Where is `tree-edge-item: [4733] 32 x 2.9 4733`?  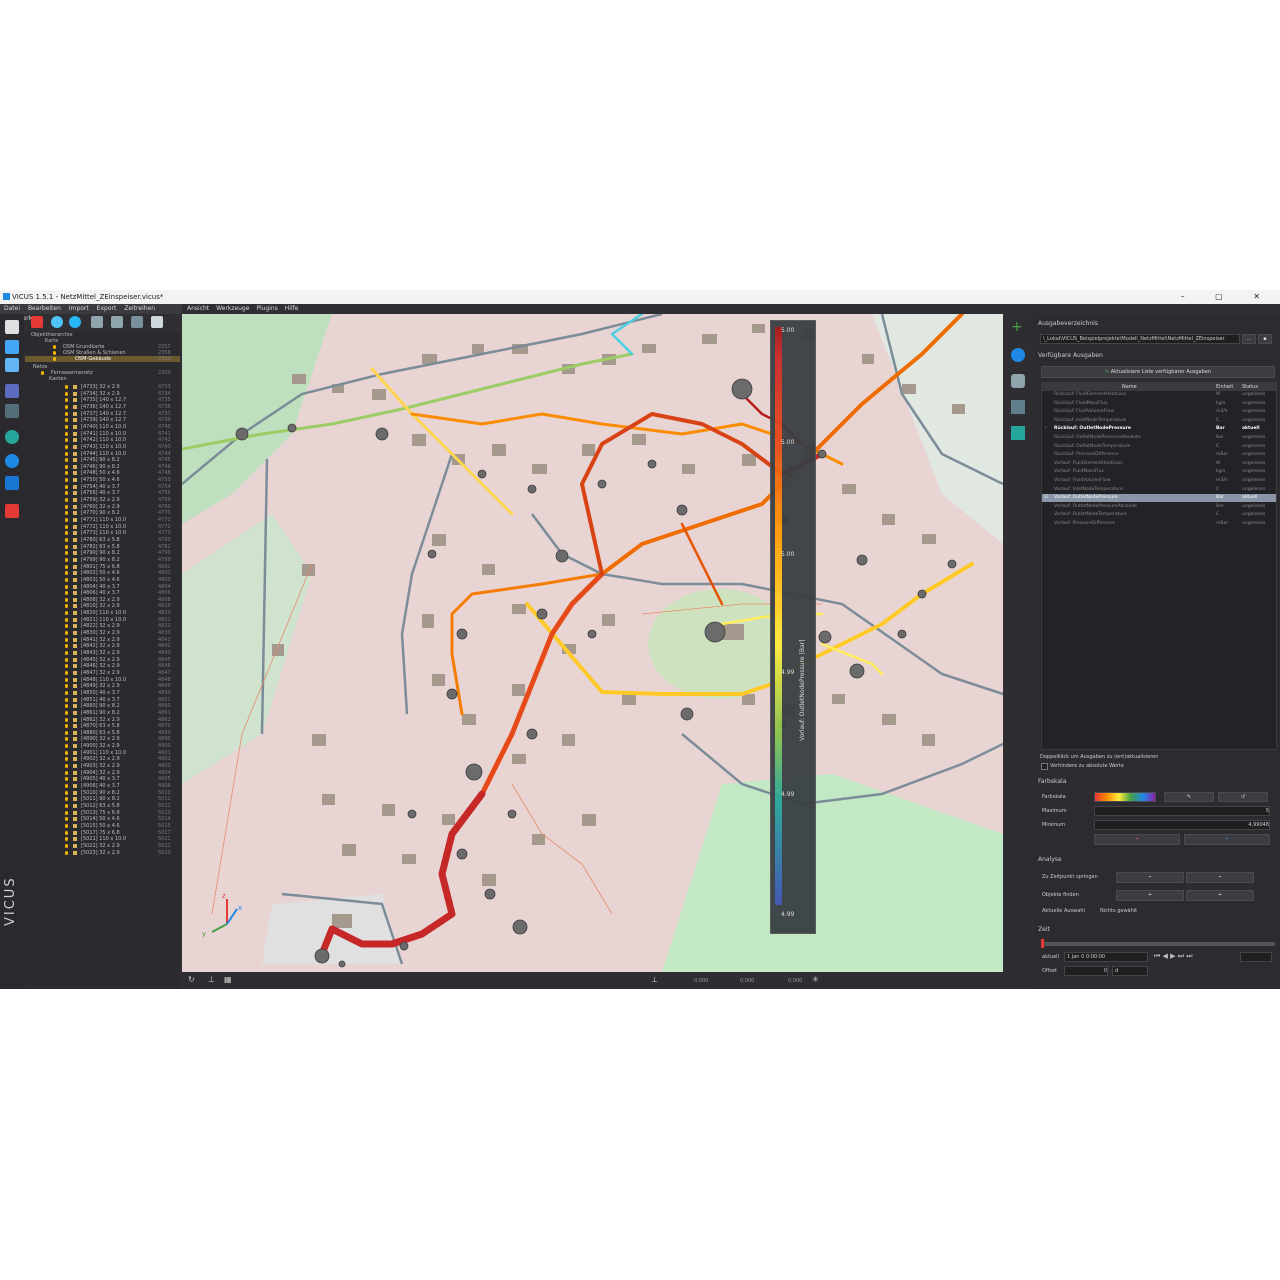 tree-edge-item: [4733] 32 x 2.9 4733 is located at coordinates (102, 387).